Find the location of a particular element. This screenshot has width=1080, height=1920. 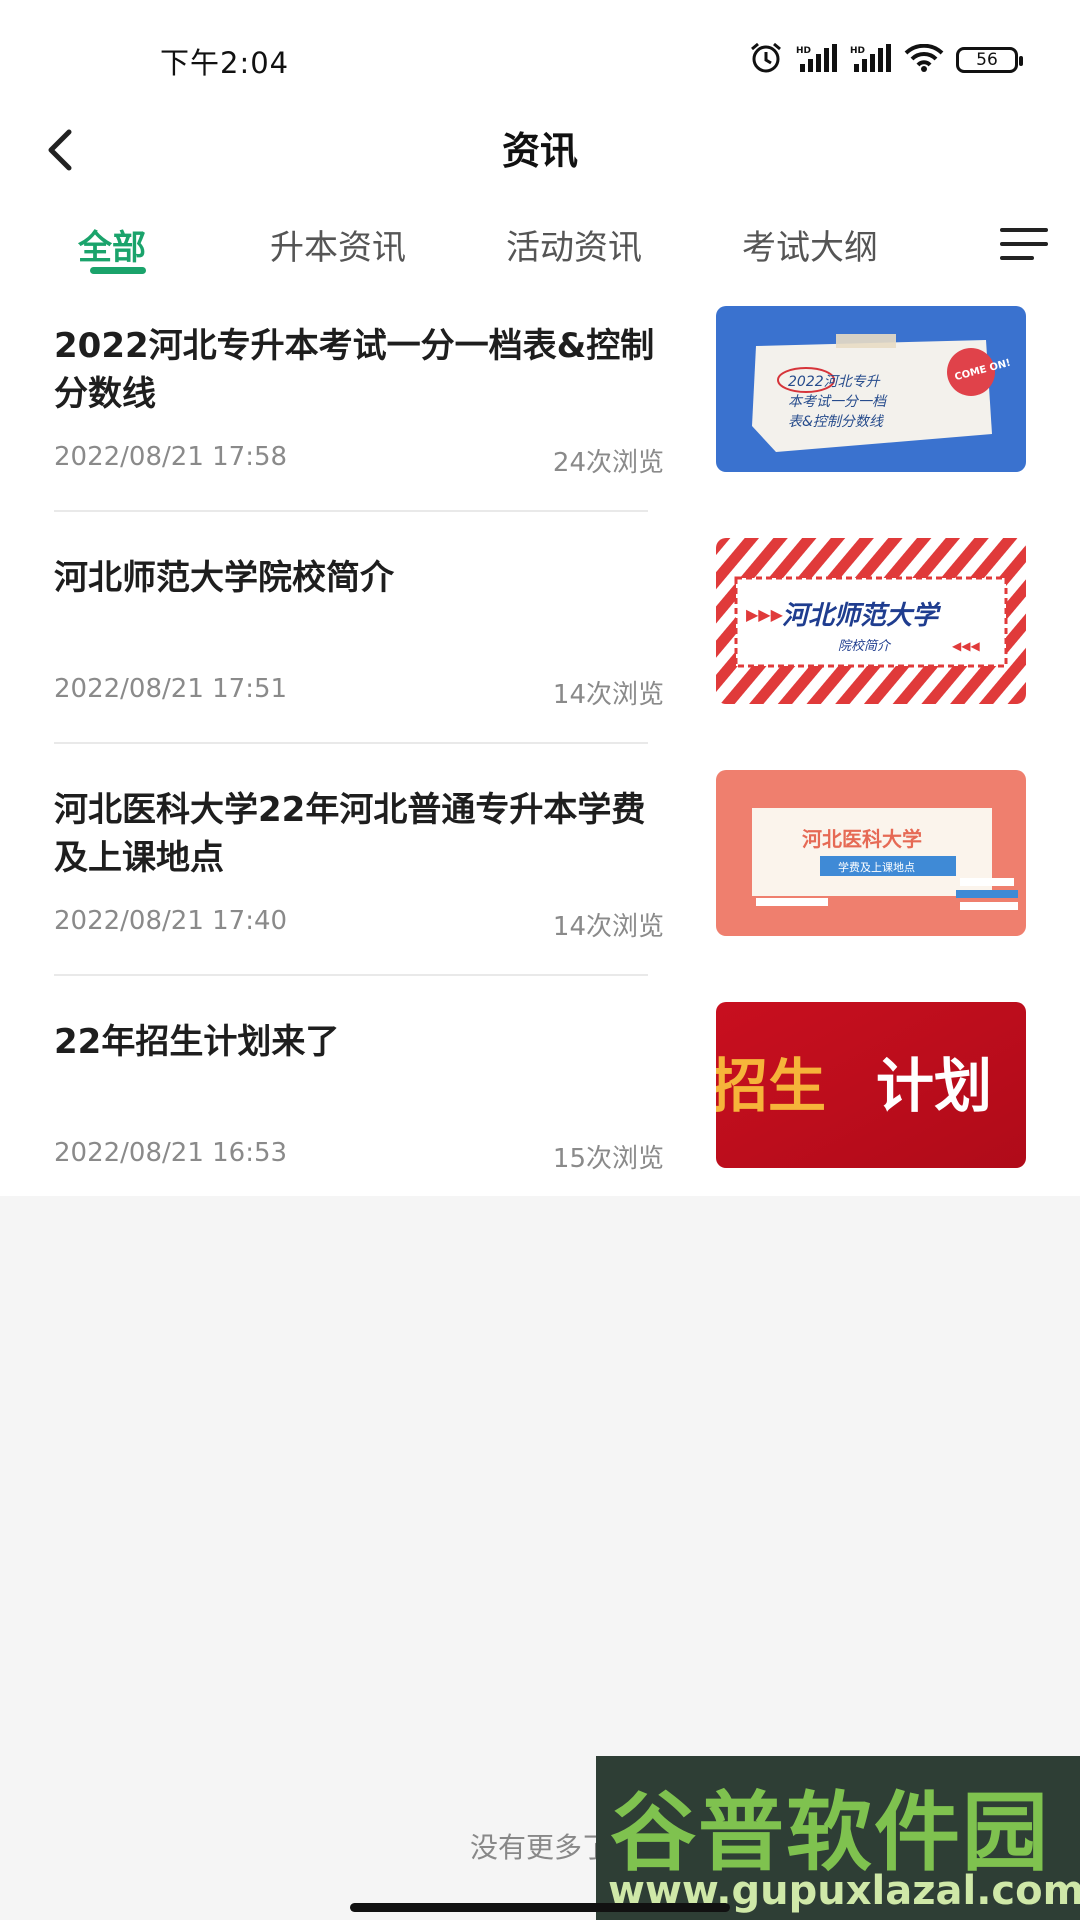

watermark: 谷普软件园 www.gupuxlazal.com is located at coordinates (838, 1838).